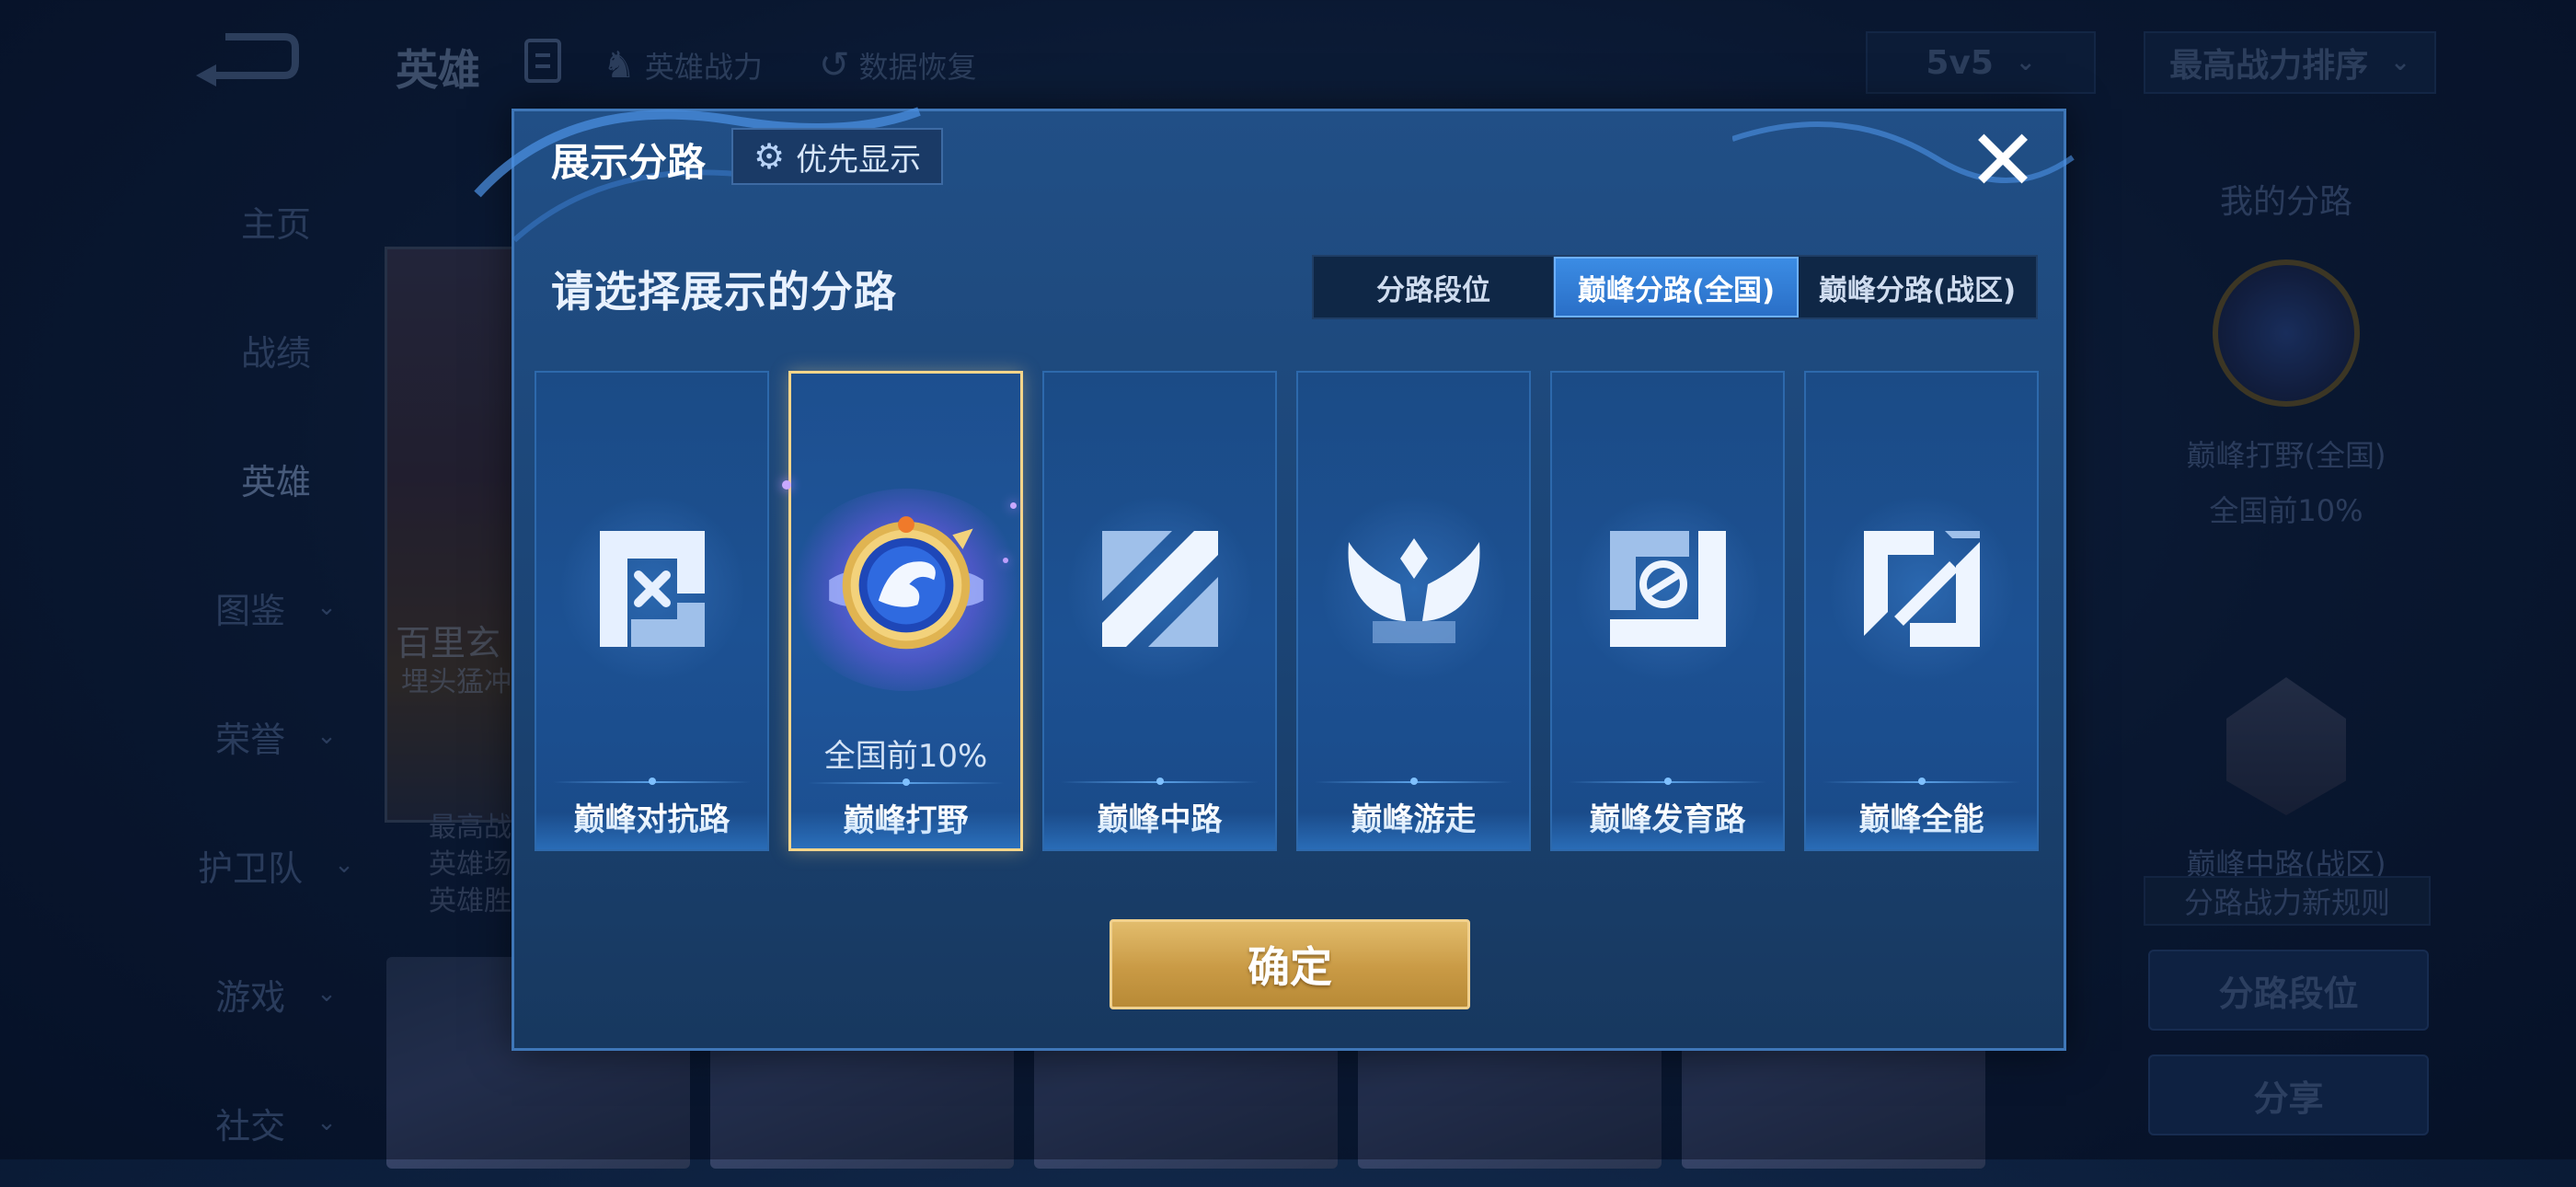 Image resolution: width=2576 pixels, height=1187 pixels. I want to click on lane-card-allround: 巅峰全能, so click(1921, 611).